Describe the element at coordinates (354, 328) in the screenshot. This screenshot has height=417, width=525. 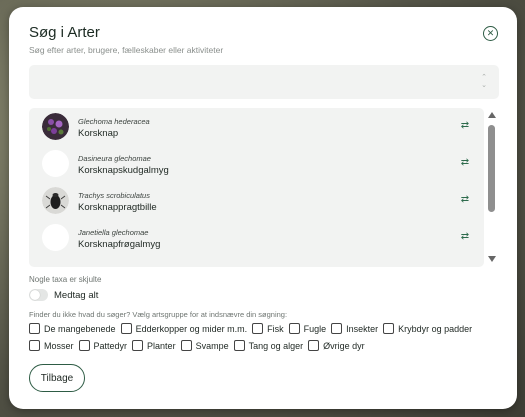
I see `category-checkbox: Insekter` at that location.